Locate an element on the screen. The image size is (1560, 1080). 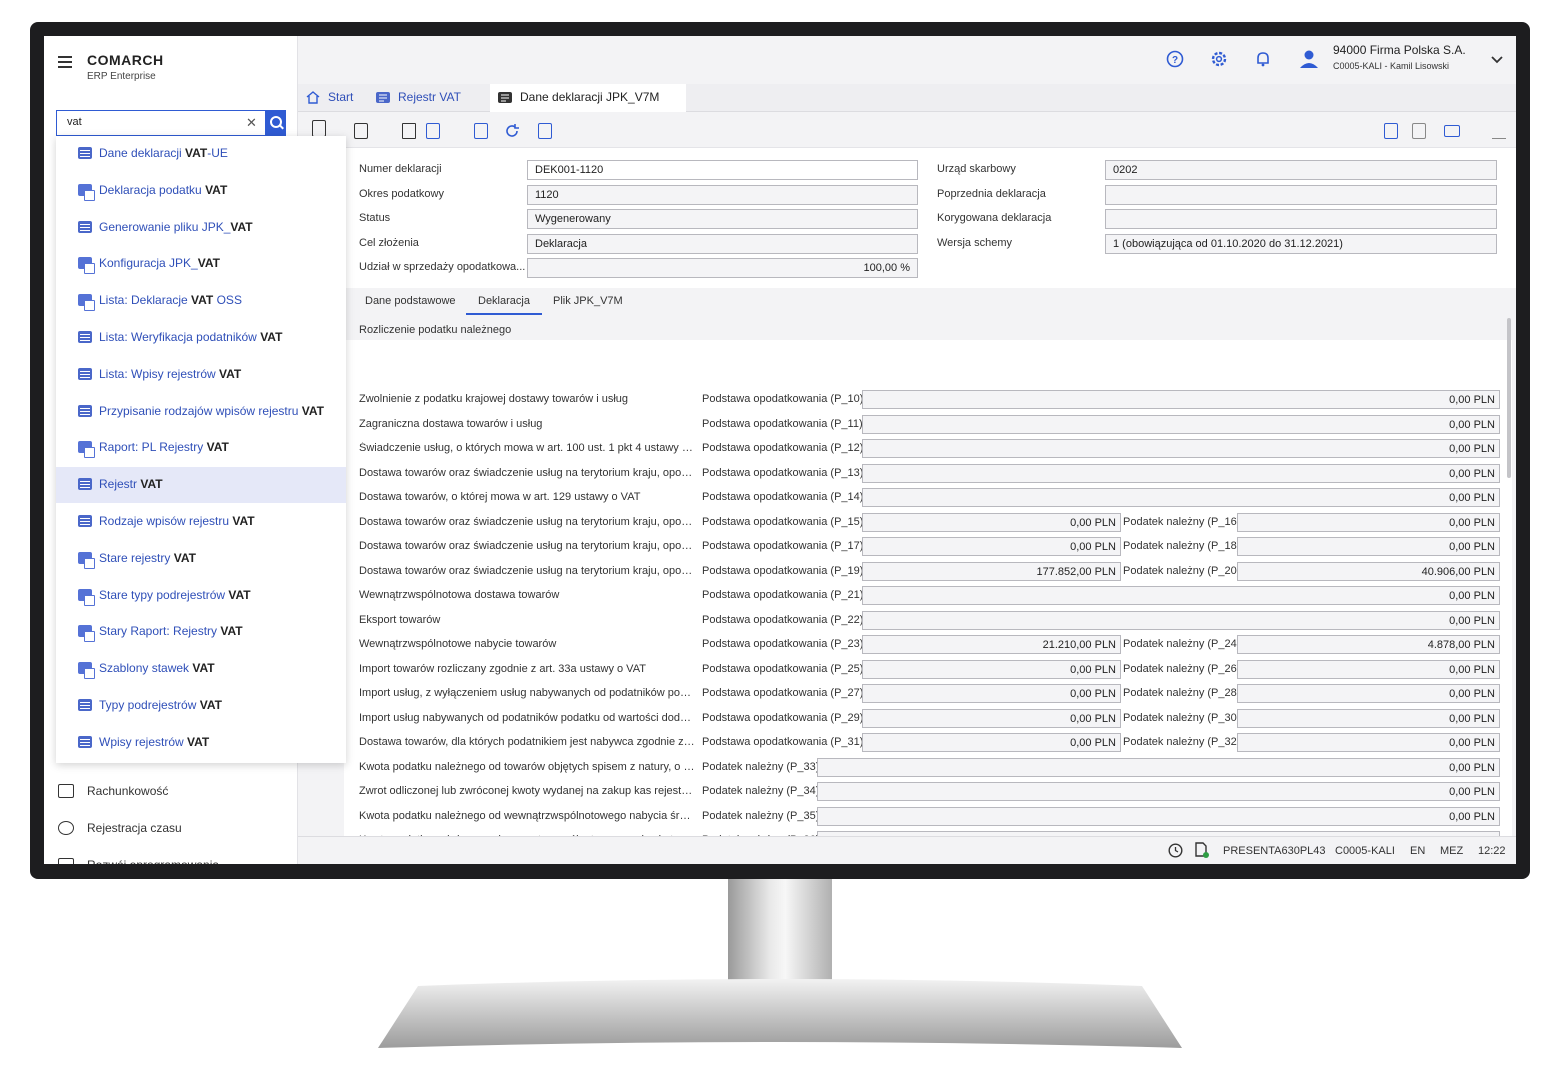
search-result-item: Rejestr VAT is located at coordinates (201, 485).